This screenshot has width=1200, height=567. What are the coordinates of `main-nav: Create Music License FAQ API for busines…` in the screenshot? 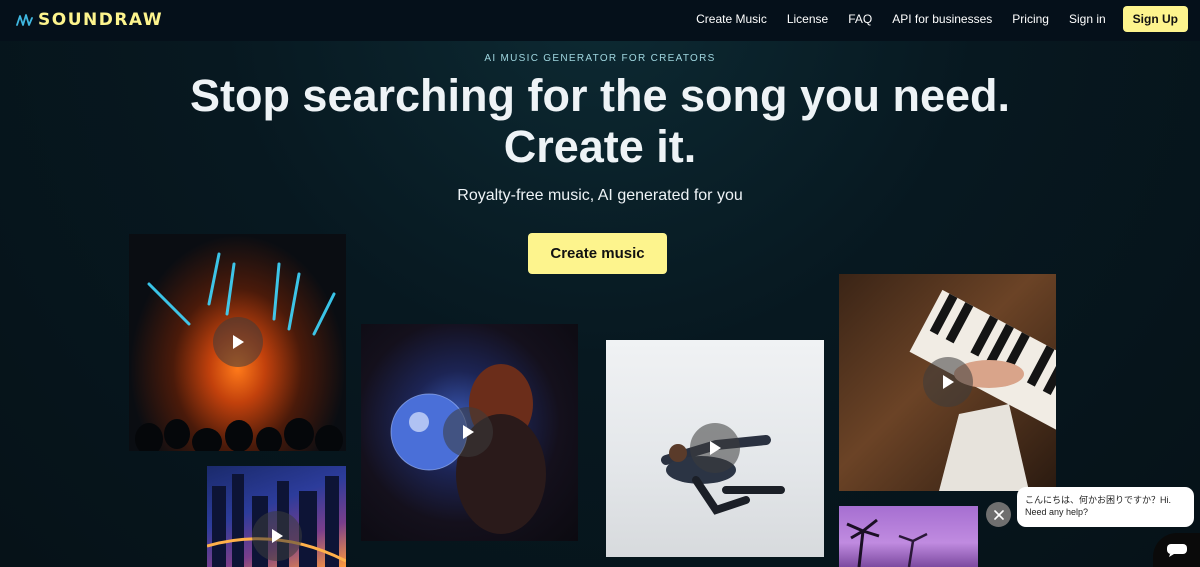 It's located at (932, 19).